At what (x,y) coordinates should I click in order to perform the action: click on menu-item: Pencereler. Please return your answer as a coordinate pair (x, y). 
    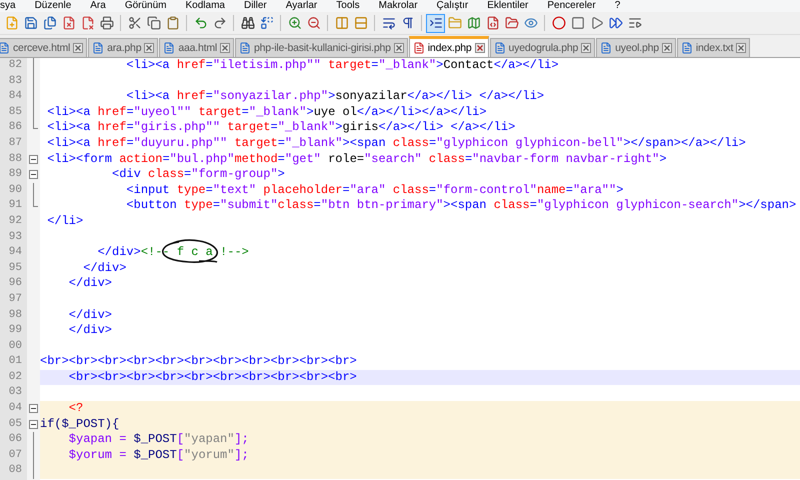
    Looking at the image, I should click on (571, 6).